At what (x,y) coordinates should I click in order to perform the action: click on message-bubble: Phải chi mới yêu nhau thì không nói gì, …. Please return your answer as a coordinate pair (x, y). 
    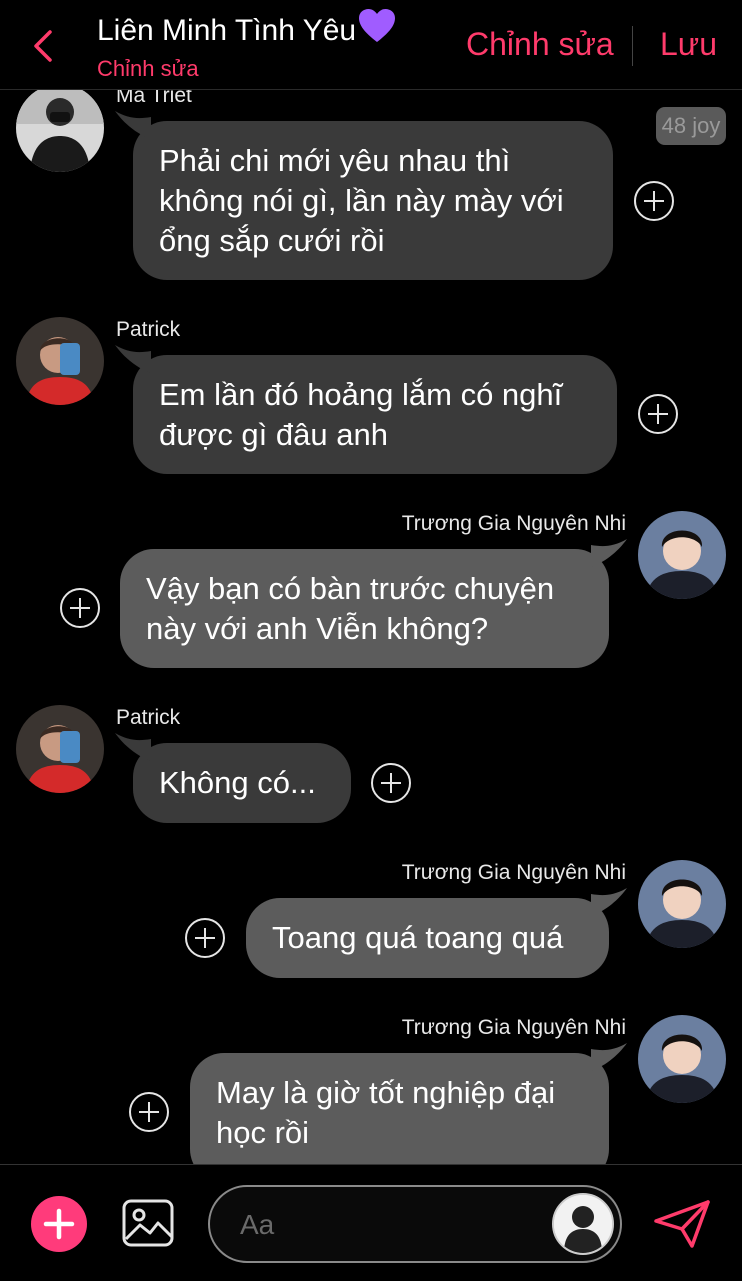
    Looking at the image, I should click on (364, 195).